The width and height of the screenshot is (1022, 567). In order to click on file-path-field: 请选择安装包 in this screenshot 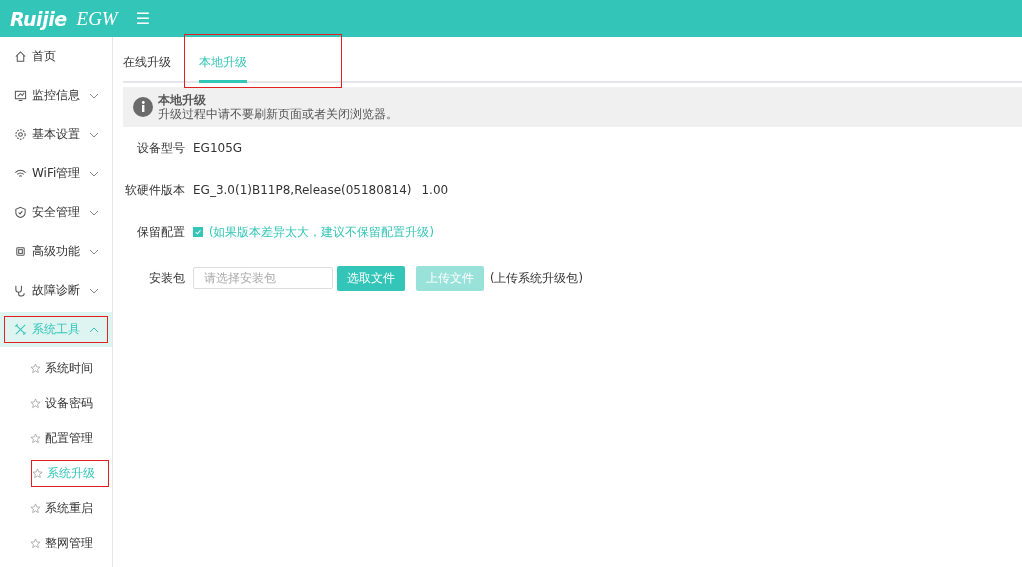, I will do `click(263, 278)`.